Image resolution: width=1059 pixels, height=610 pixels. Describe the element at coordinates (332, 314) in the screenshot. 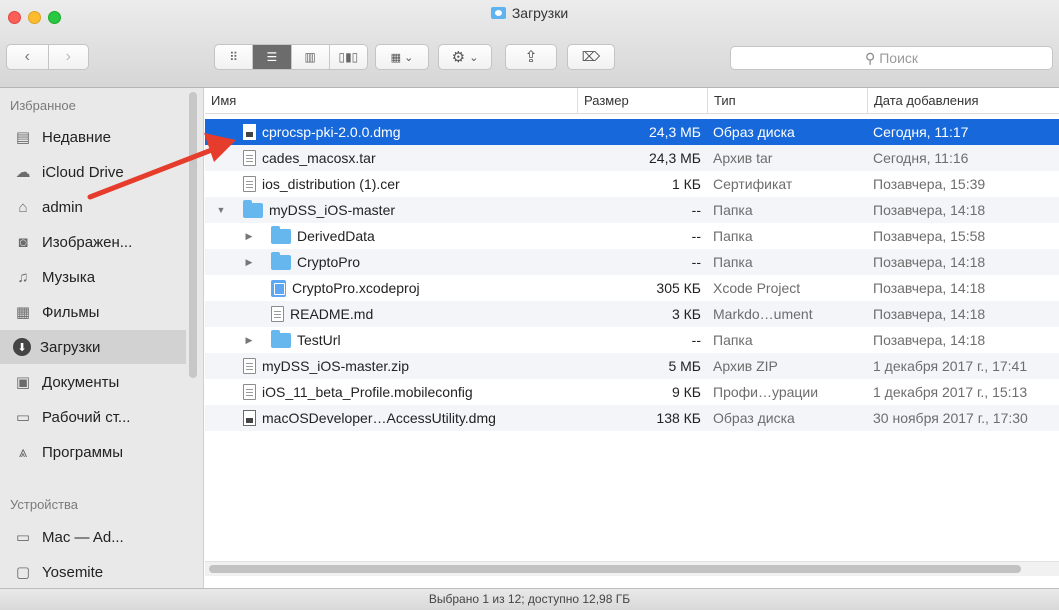

I see `file-name: README.md` at that location.